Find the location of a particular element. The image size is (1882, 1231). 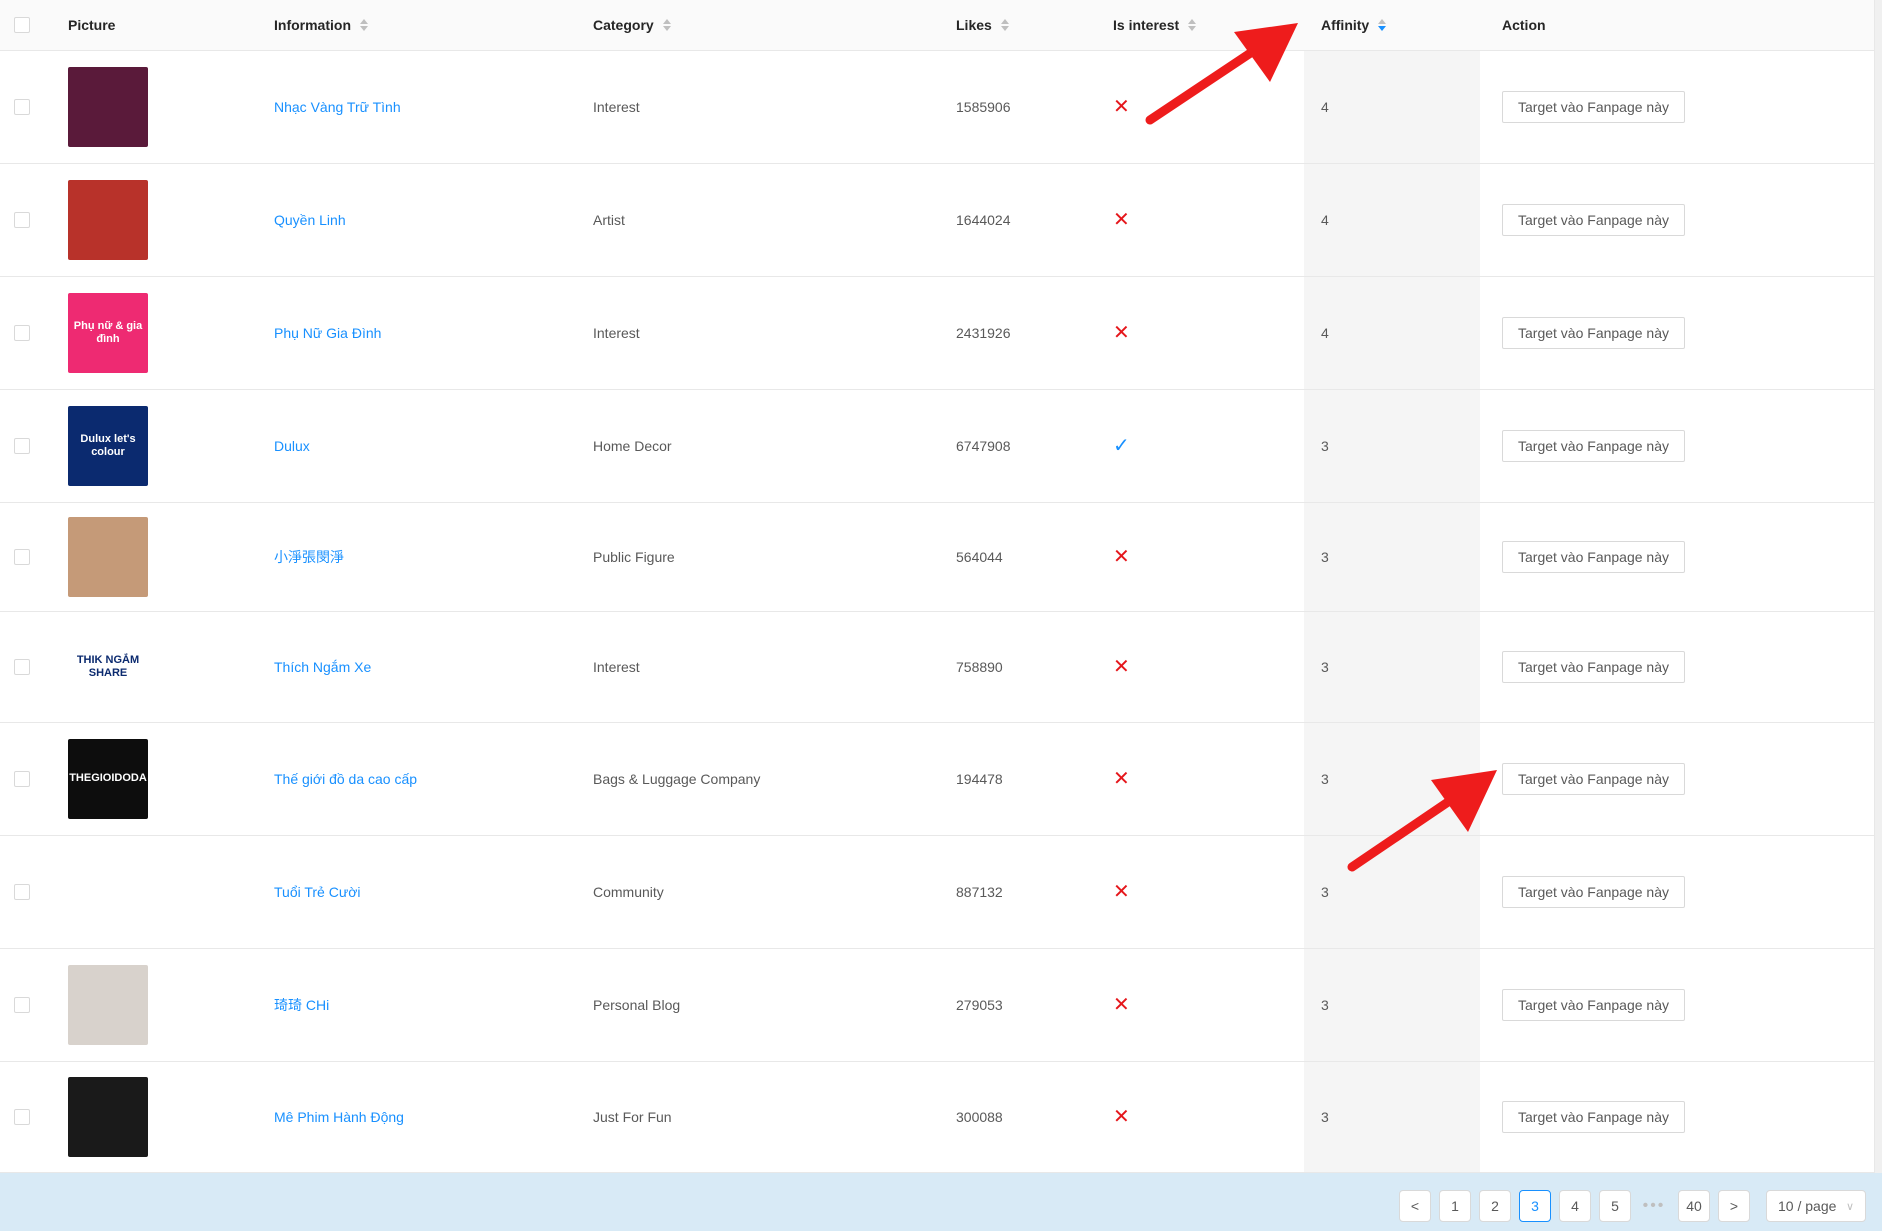

column-information: Information is located at coordinates (321, 25).